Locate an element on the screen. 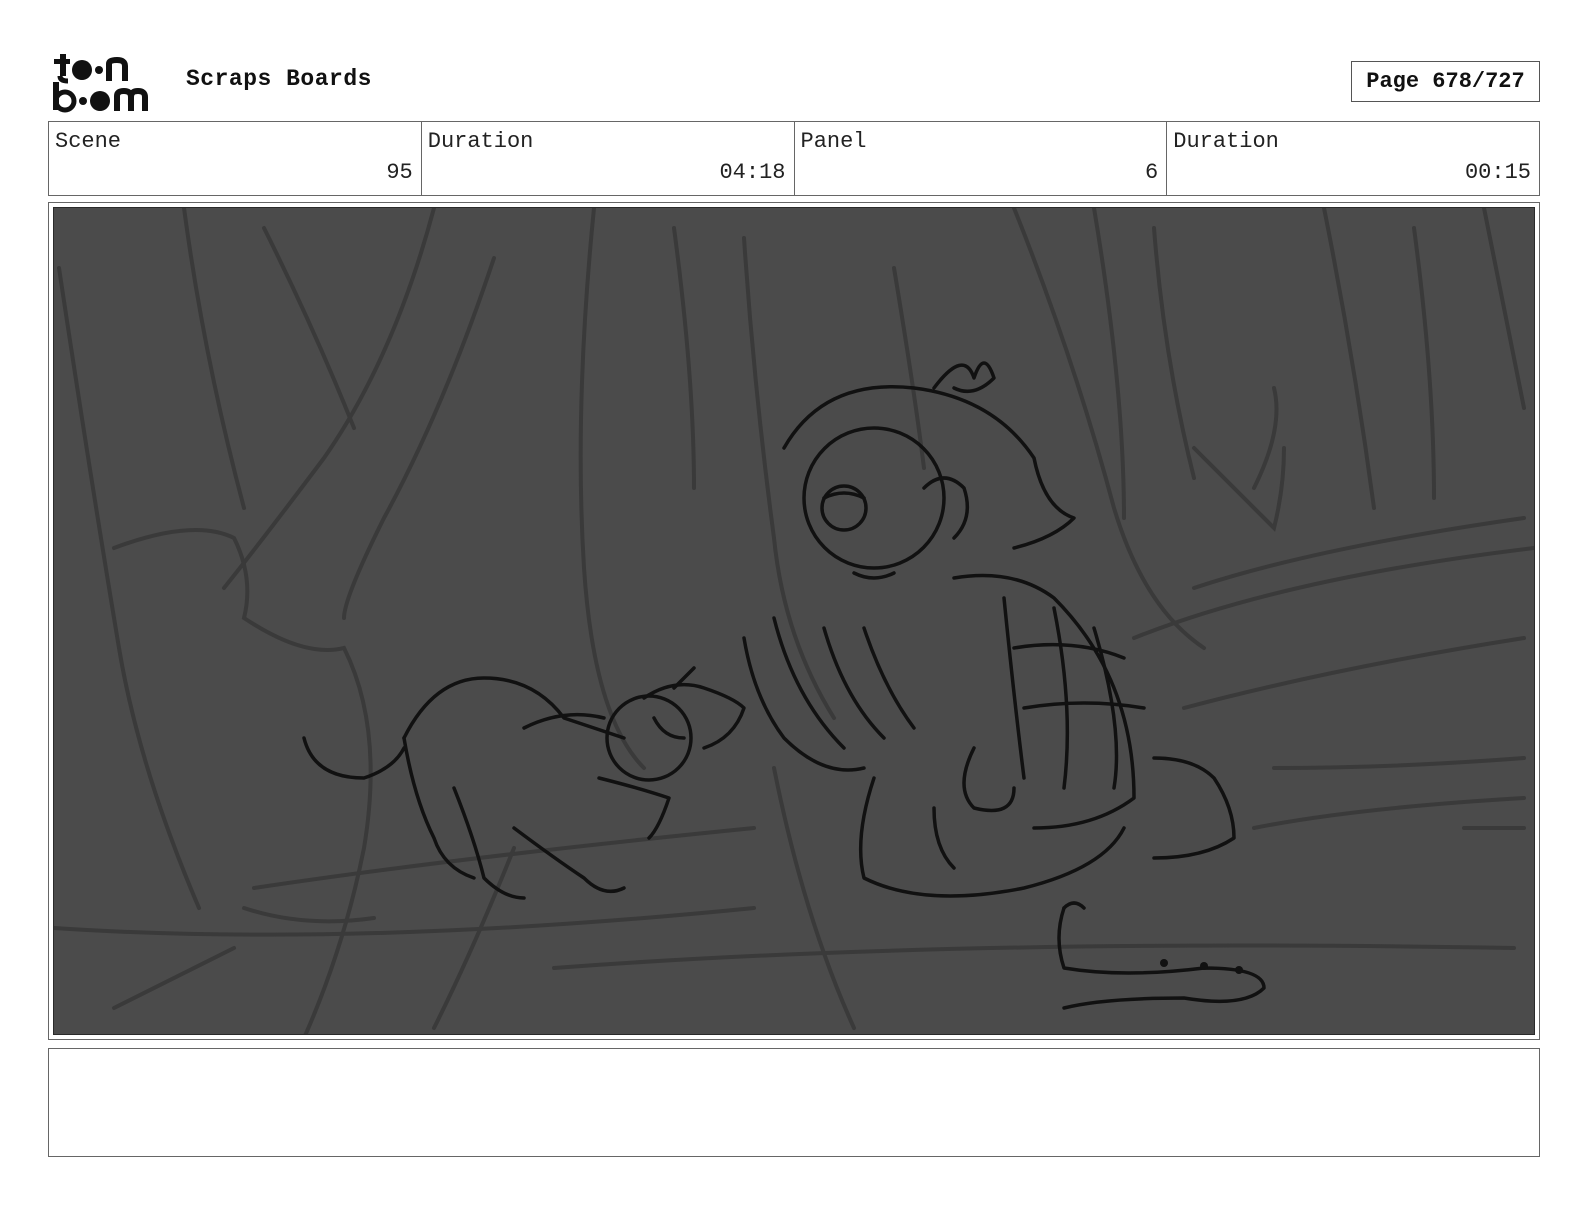 This screenshot has width=1584, height=1224. page-indicator: Page 678/727 is located at coordinates (1445, 81).